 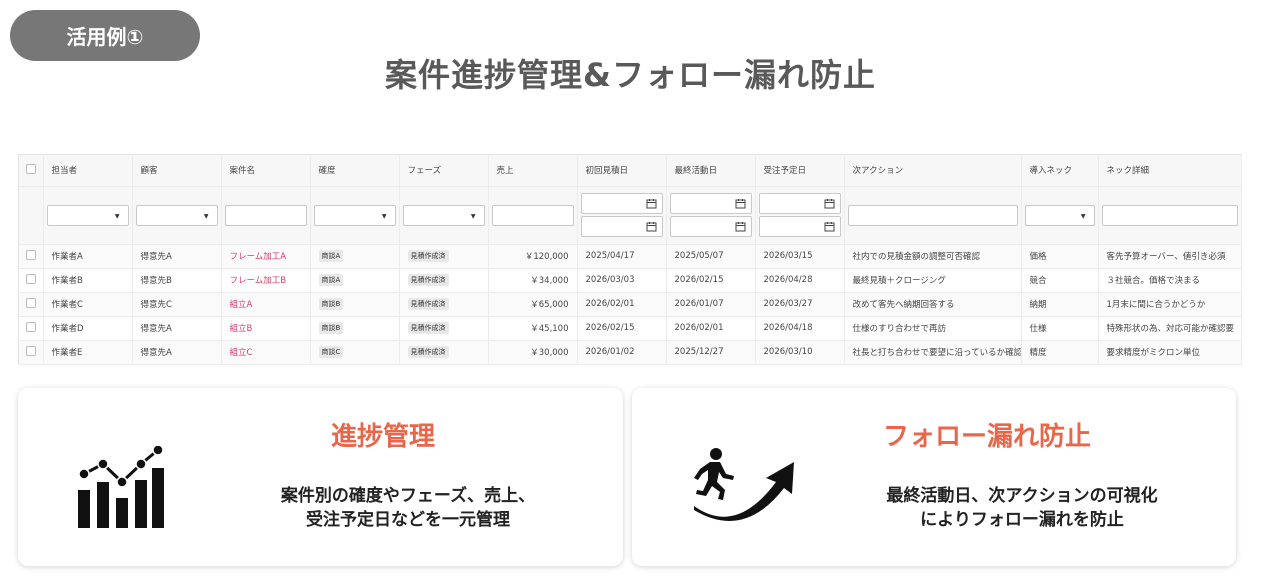 I want to click on select-all-checkbox-cell, so click(x=31, y=171).